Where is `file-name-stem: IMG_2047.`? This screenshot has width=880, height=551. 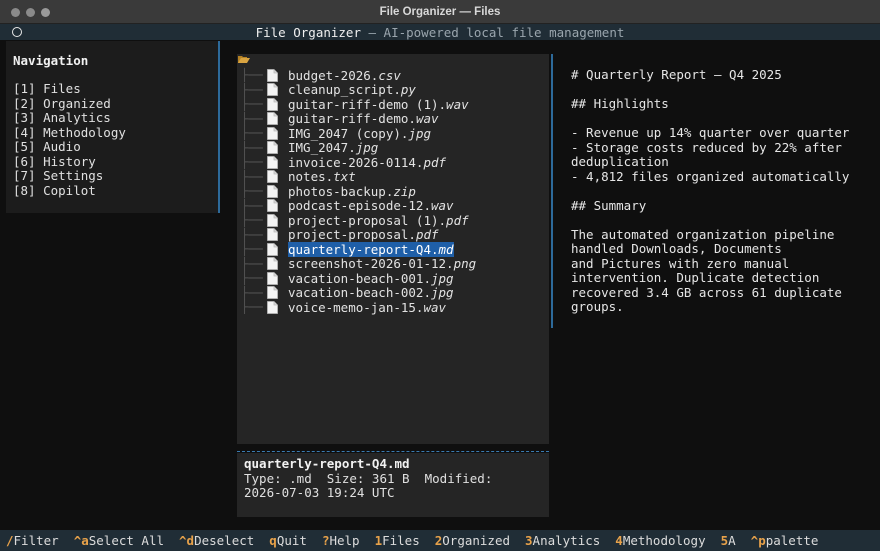
file-name-stem: IMG_2047. is located at coordinates (322, 148).